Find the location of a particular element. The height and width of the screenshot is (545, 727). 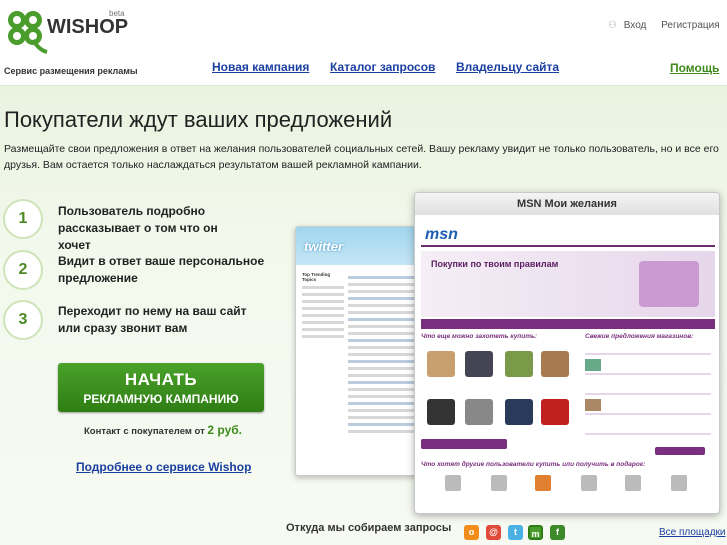

msn-preview-title: MSN Мои желания is located at coordinates (567, 204).